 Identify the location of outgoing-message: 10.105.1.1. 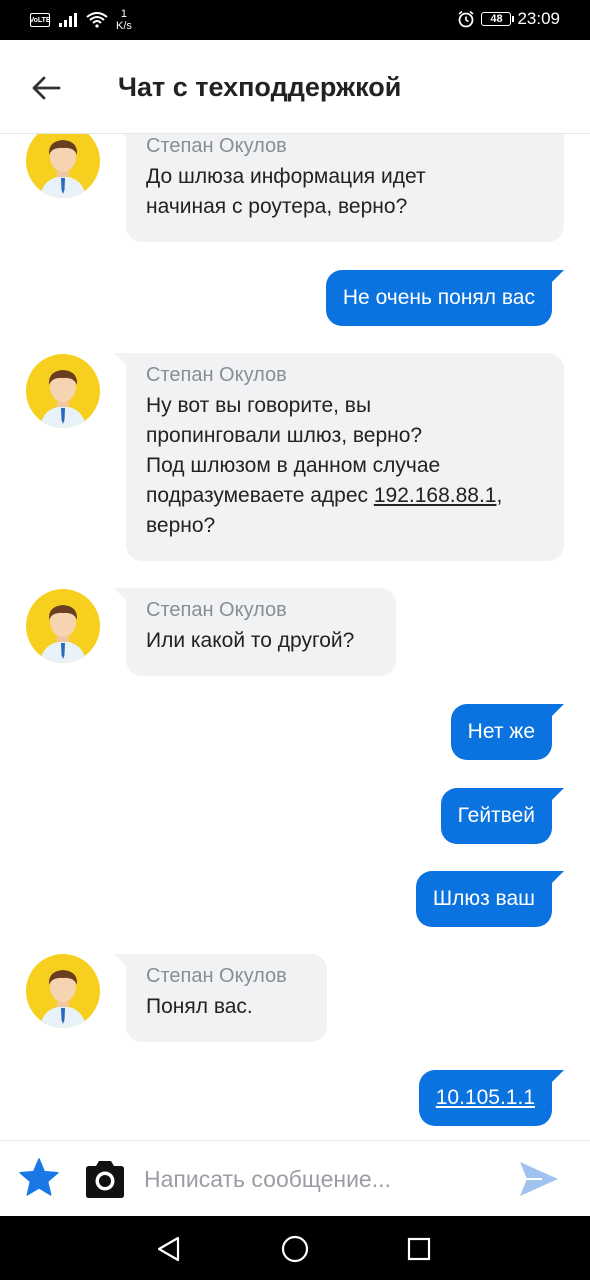
(491, 1098).